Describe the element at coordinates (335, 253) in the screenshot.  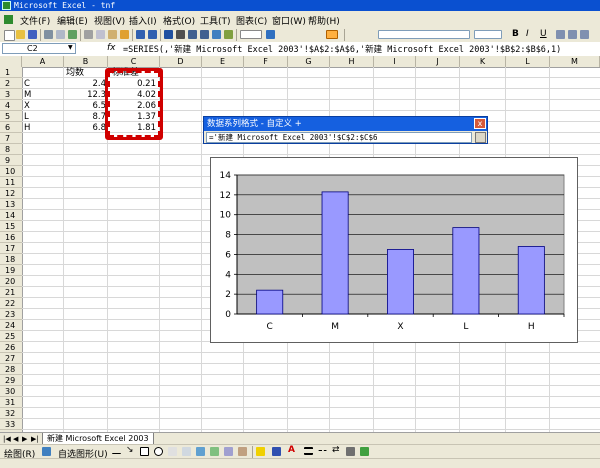
I see `bar-M` at that location.